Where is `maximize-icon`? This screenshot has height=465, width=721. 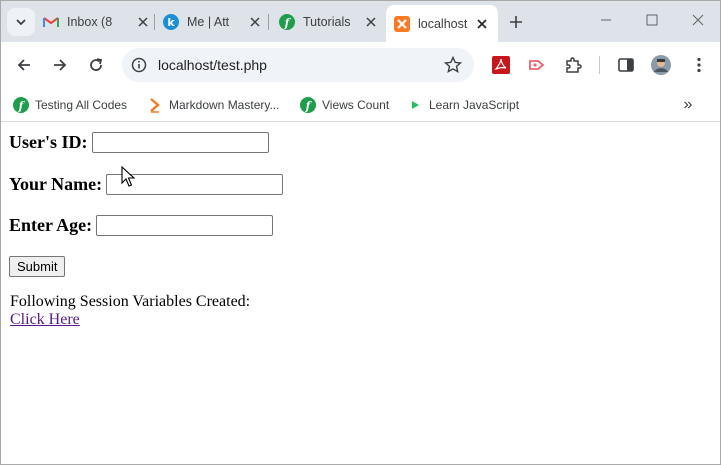
maximize-icon is located at coordinates (652, 20).